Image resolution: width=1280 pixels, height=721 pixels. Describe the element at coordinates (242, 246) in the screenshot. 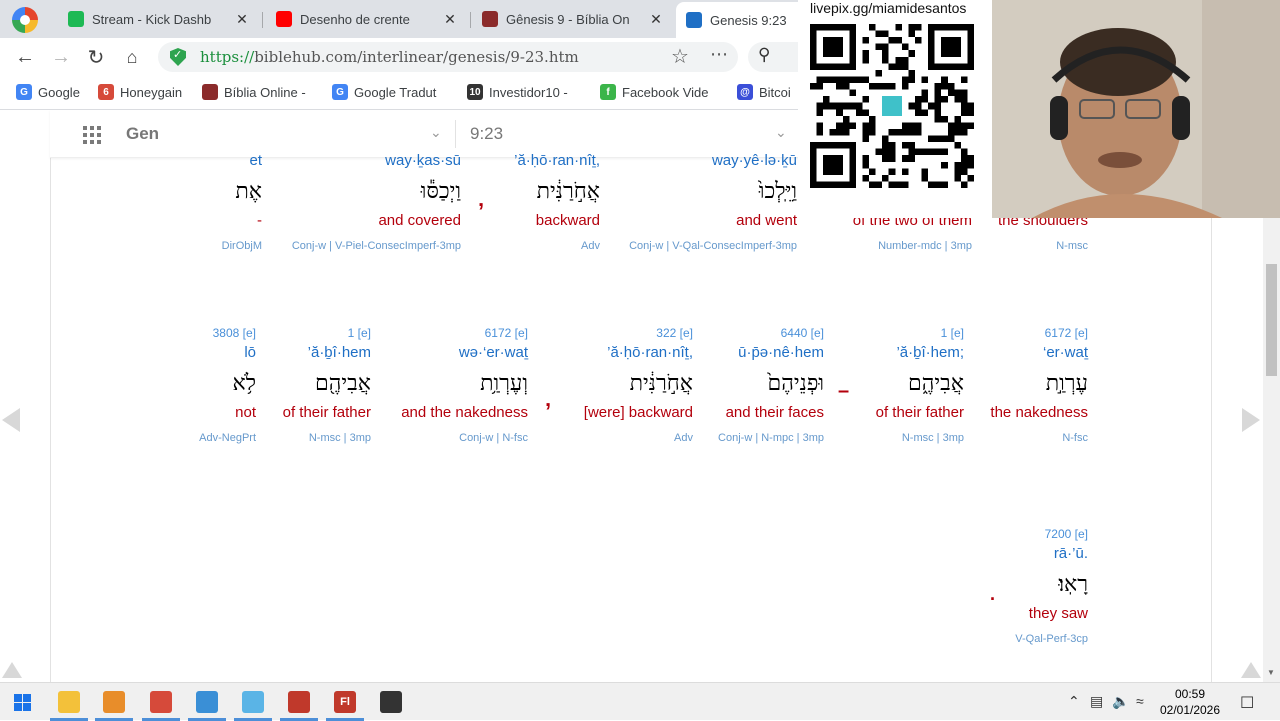

I see `part-of-speech: DirObjM` at that location.